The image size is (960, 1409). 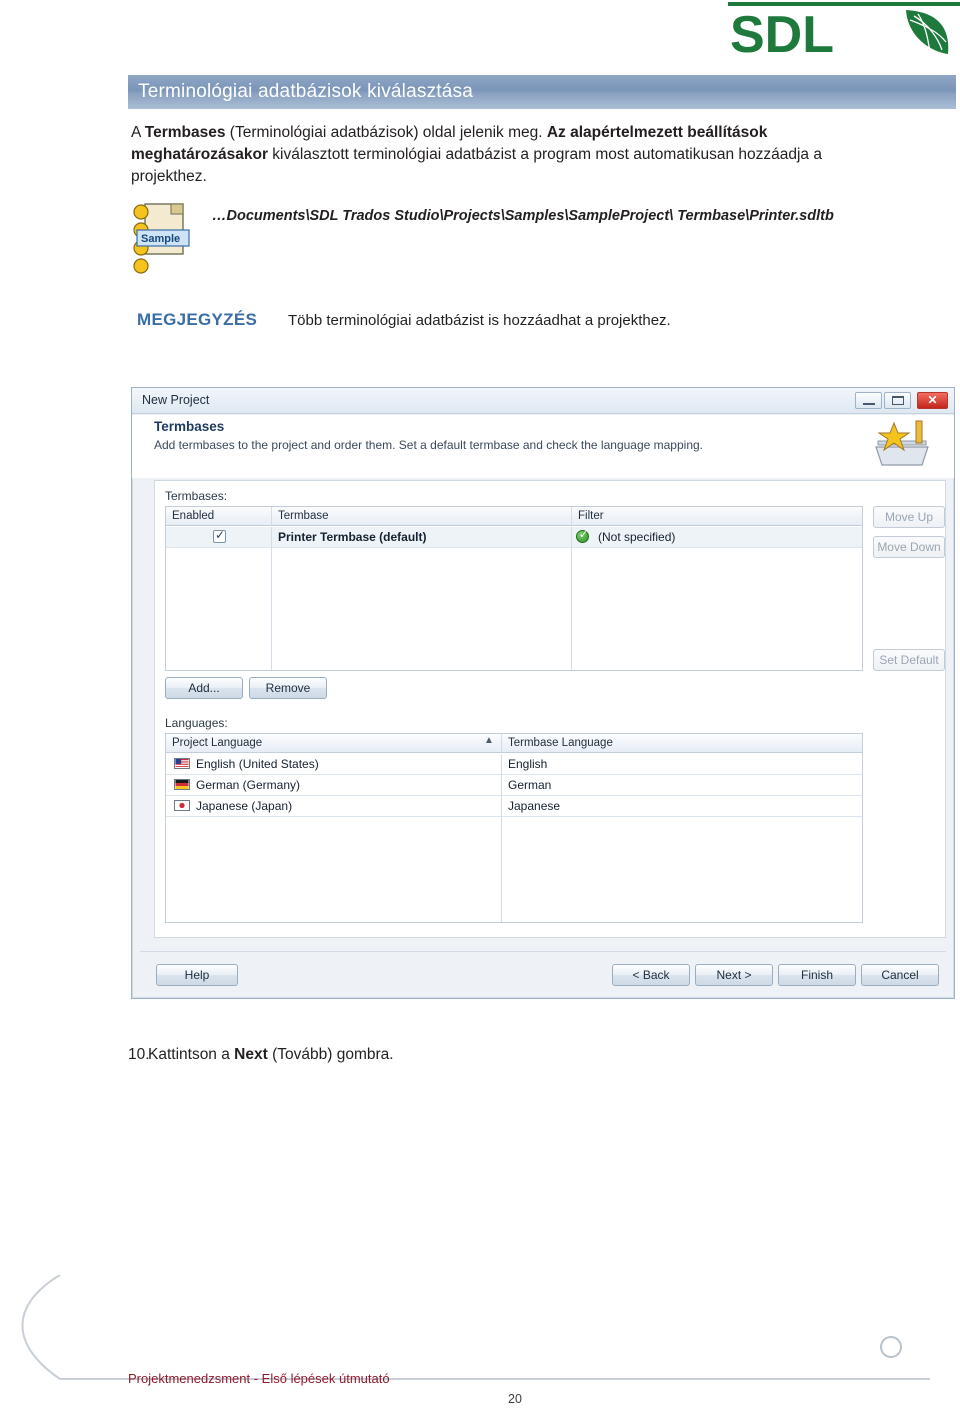 I want to click on svg-text: SDL, so click(x=782, y=34).